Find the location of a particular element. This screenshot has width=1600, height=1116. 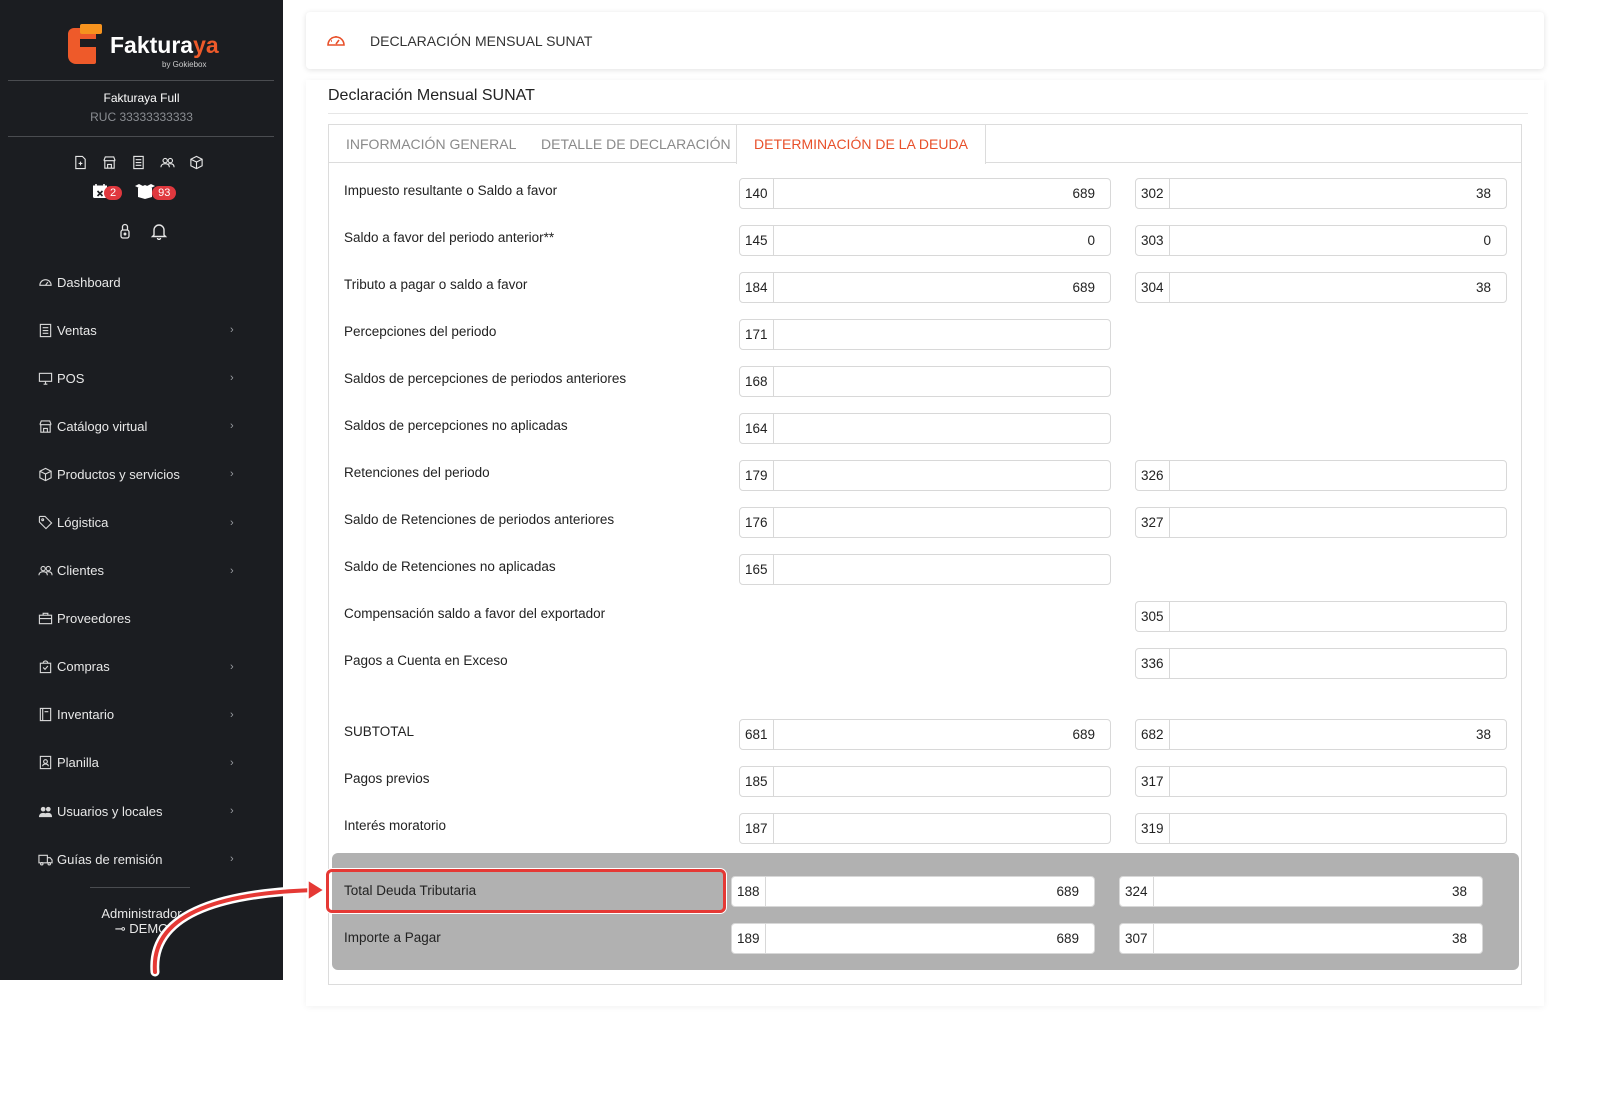

sidebar-item-logistica: Lógistica › is located at coordinates (141, 522).